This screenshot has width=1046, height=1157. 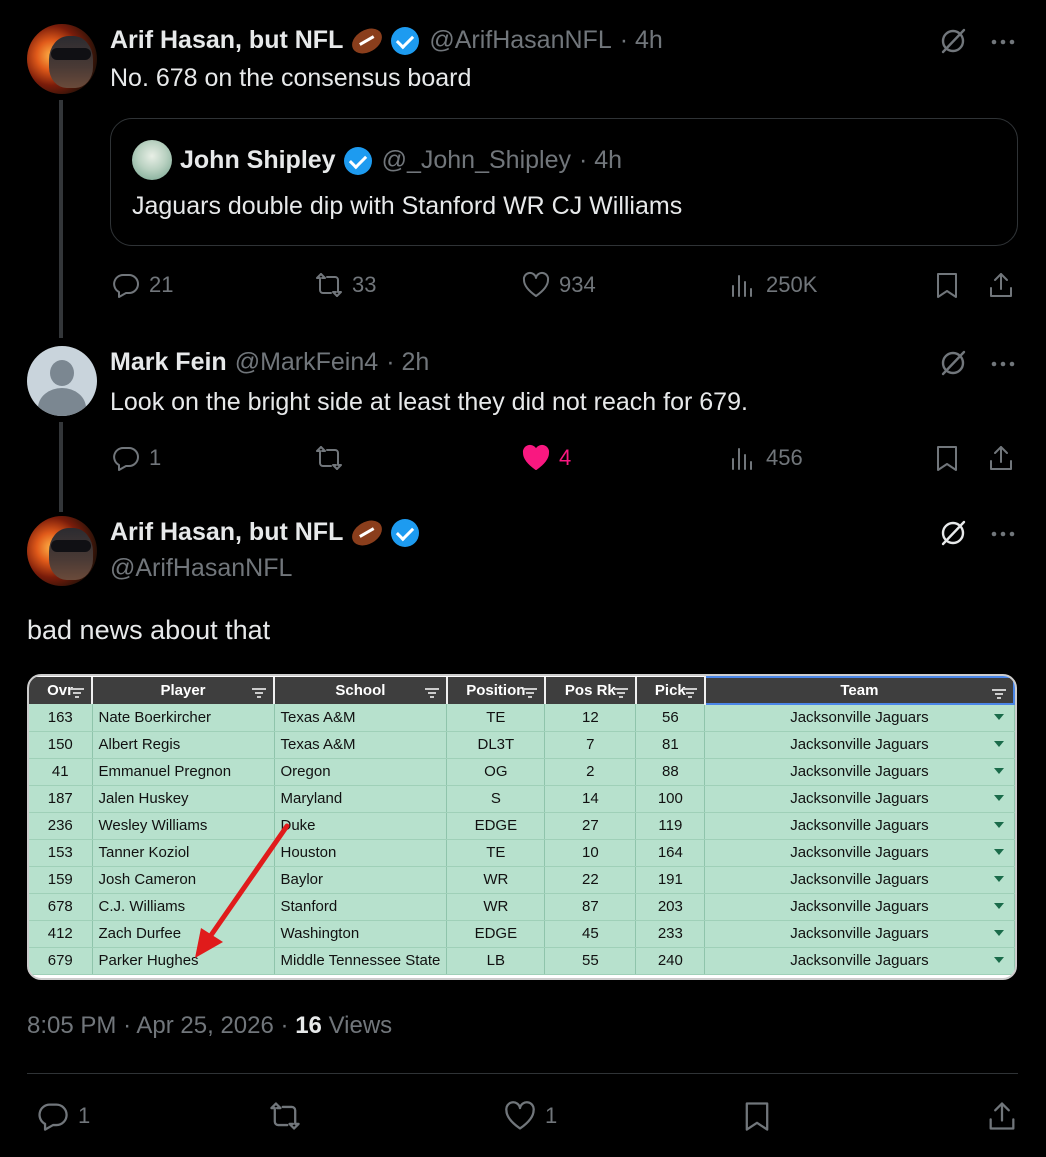 I want to click on views-button: 456, so click(x=765, y=458).